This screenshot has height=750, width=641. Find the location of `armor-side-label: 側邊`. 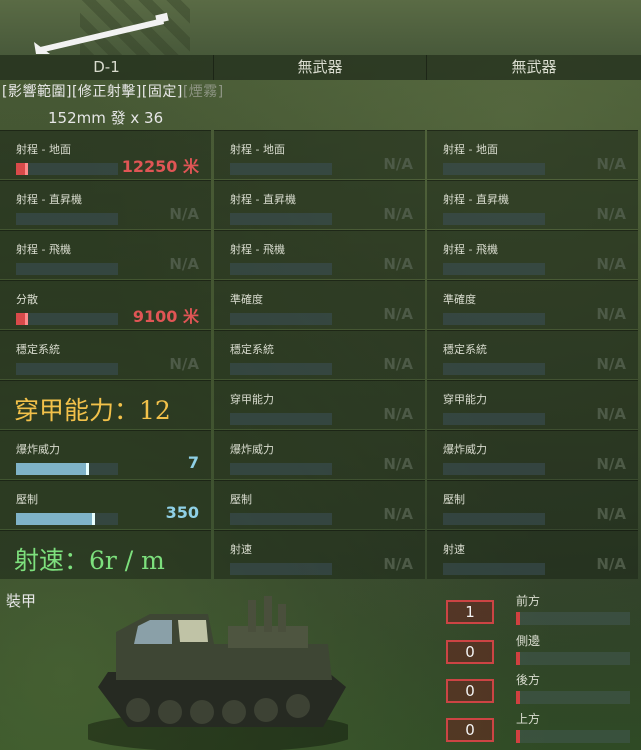

armor-side-label: 側邊 is located at coordinates (528, 641).